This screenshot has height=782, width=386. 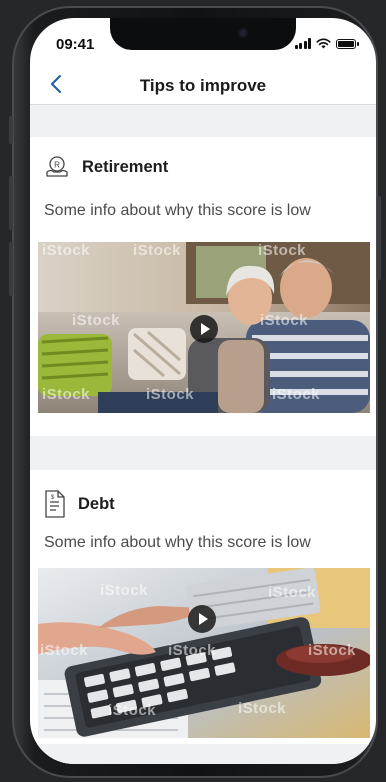 What do you see at coordinates (55, 504) in the screenshot?
I see `document-icon: $` at bounding box center [55, 504].